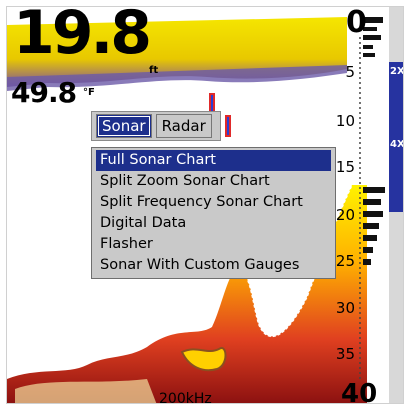  I want to click on tab-radar: Radar, so click(183, 126).